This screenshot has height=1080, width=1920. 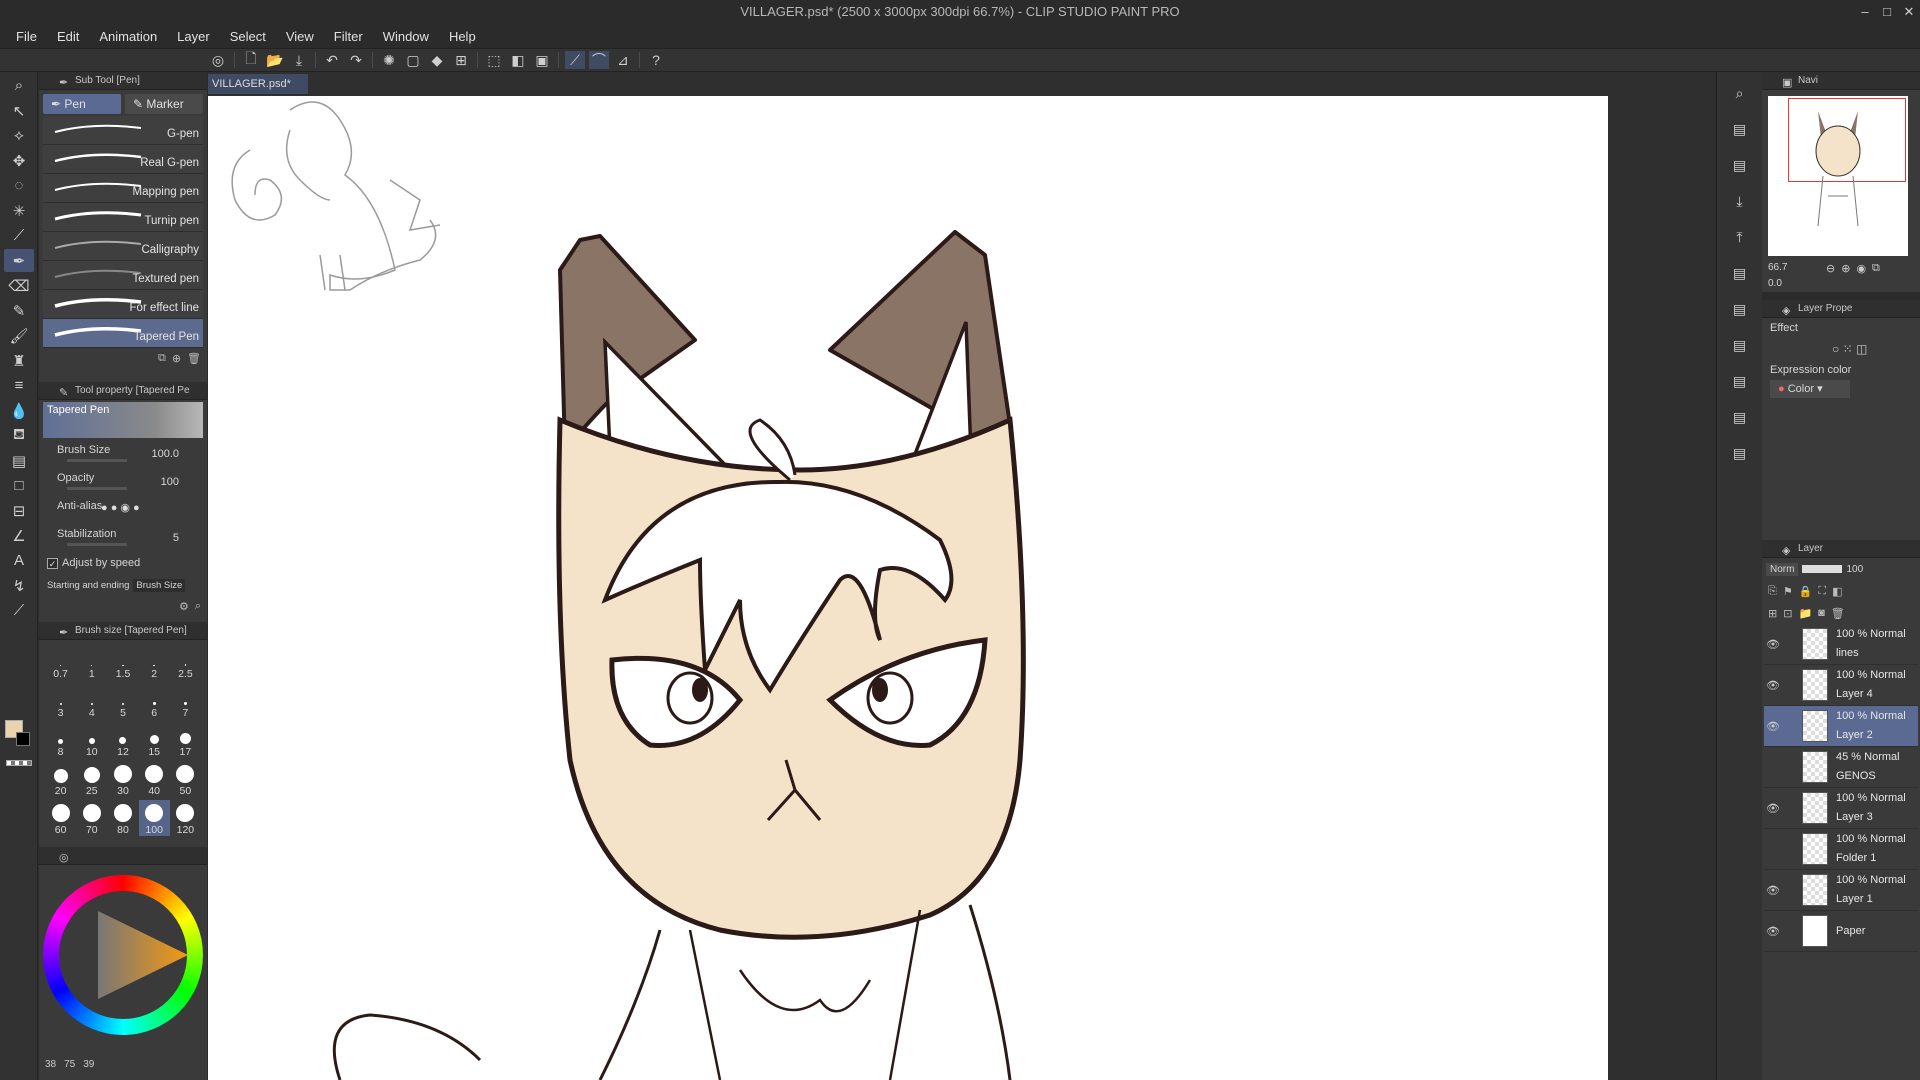 I want to click on reference-layer-icon: ⚑, so click(x=1788, y=591).